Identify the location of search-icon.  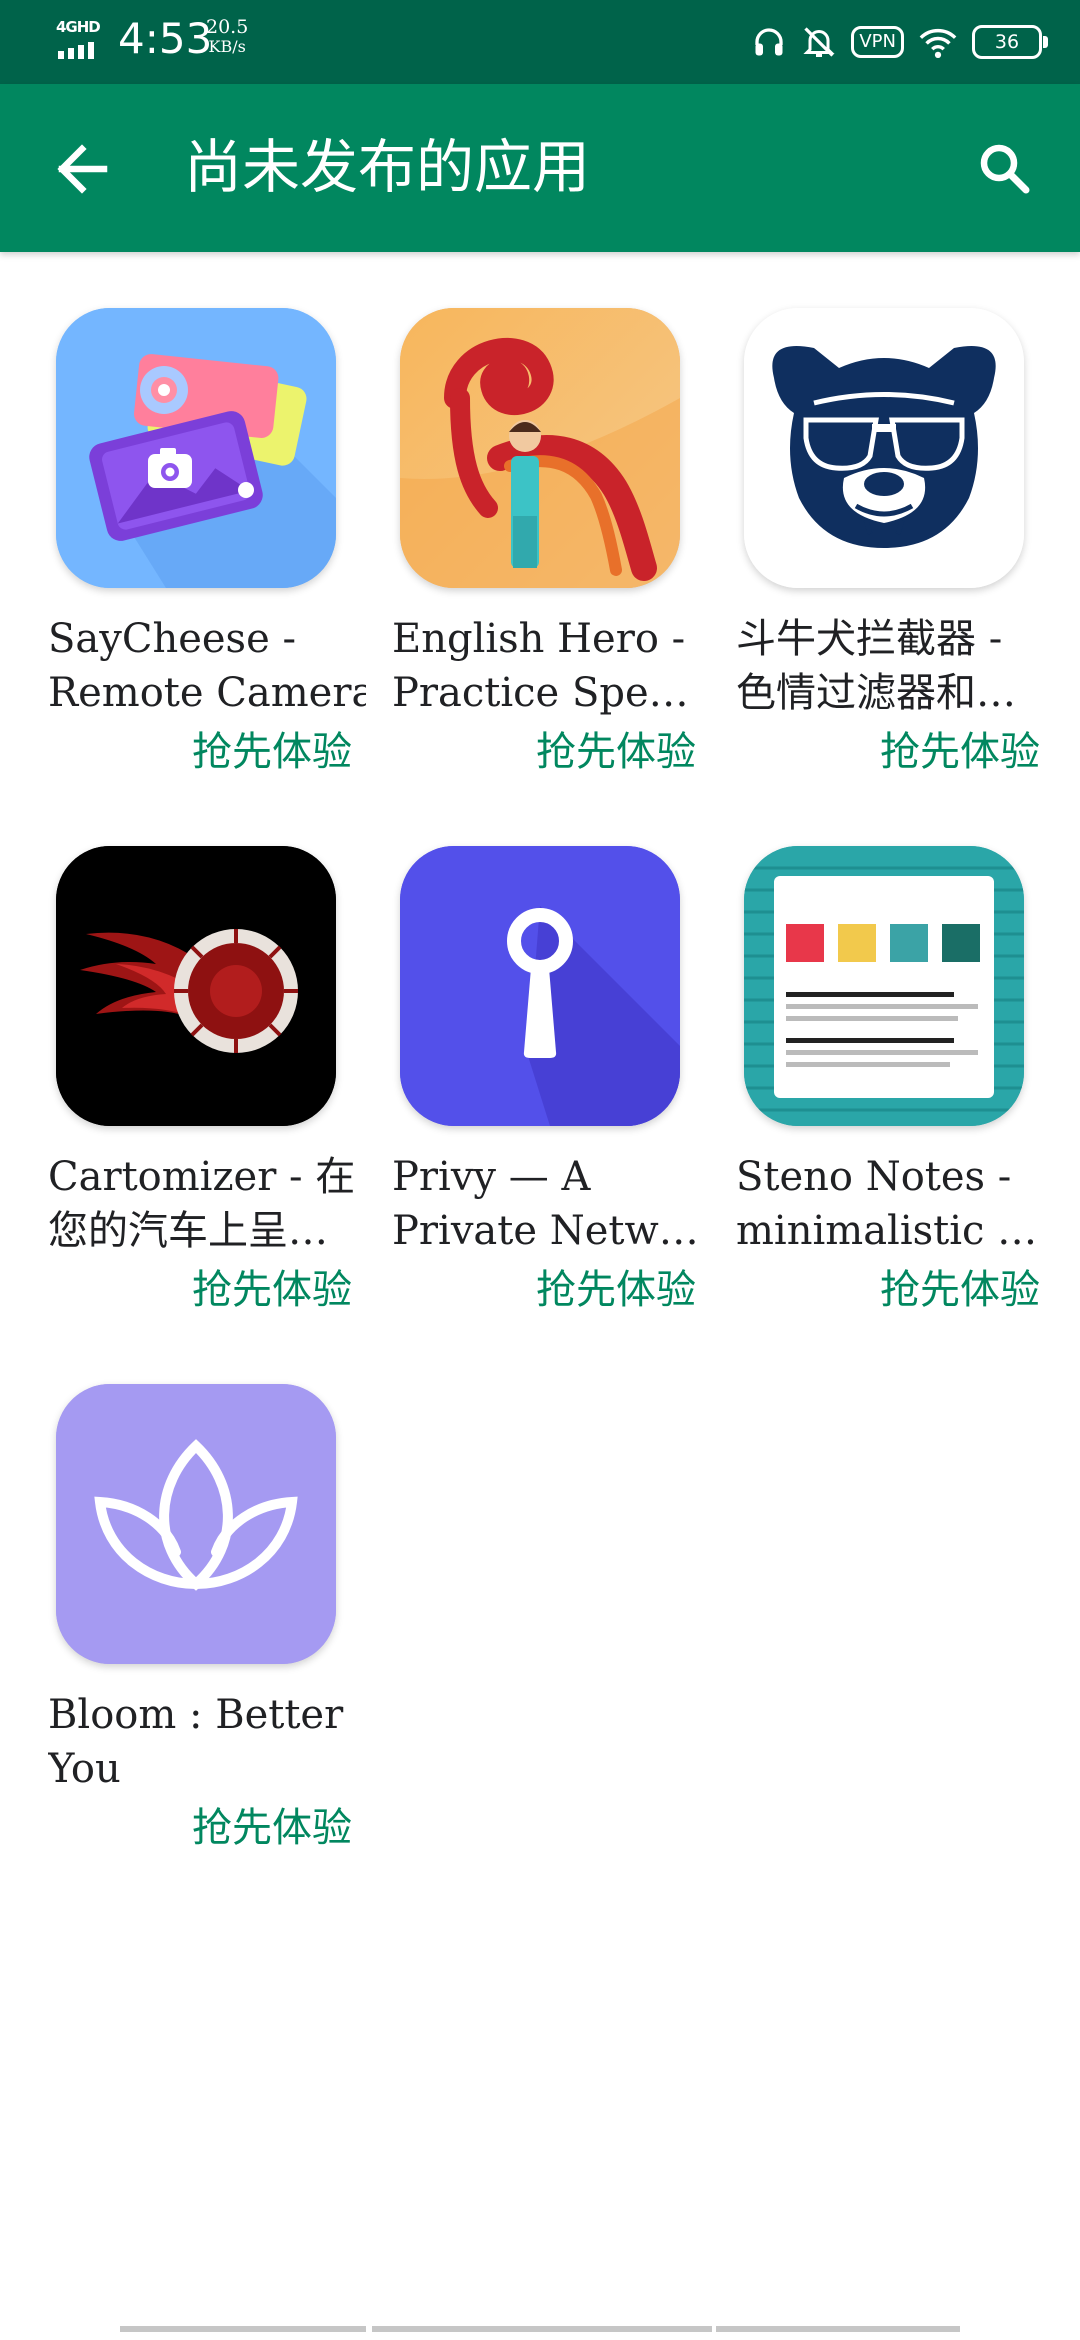
(1005, 169).